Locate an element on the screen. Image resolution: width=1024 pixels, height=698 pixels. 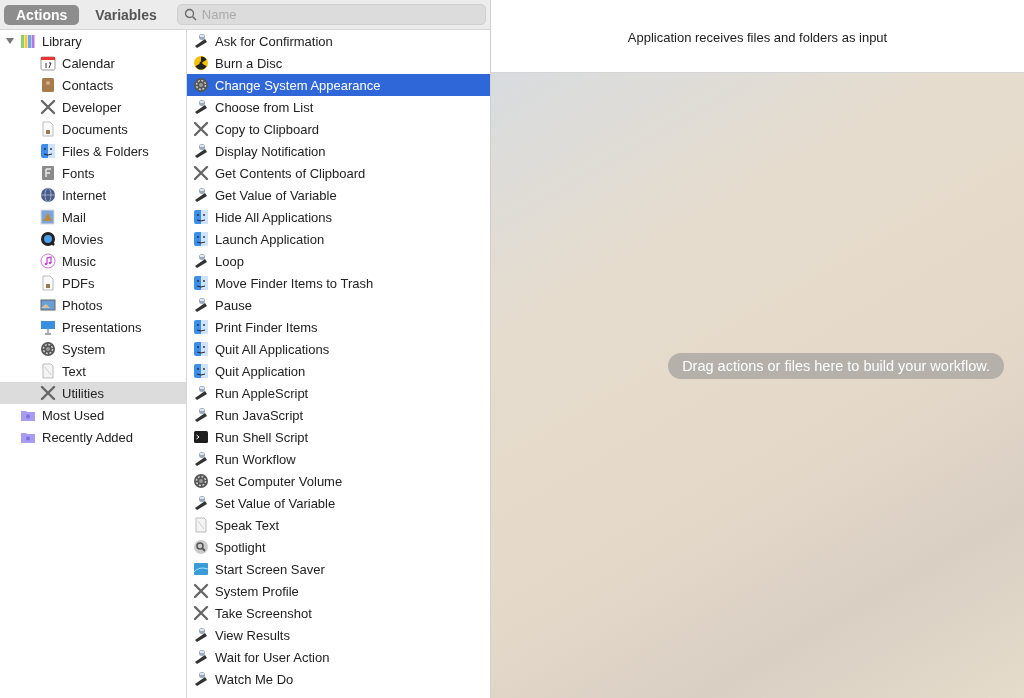
library-item: PDFs is located at coordinates (93, 283).